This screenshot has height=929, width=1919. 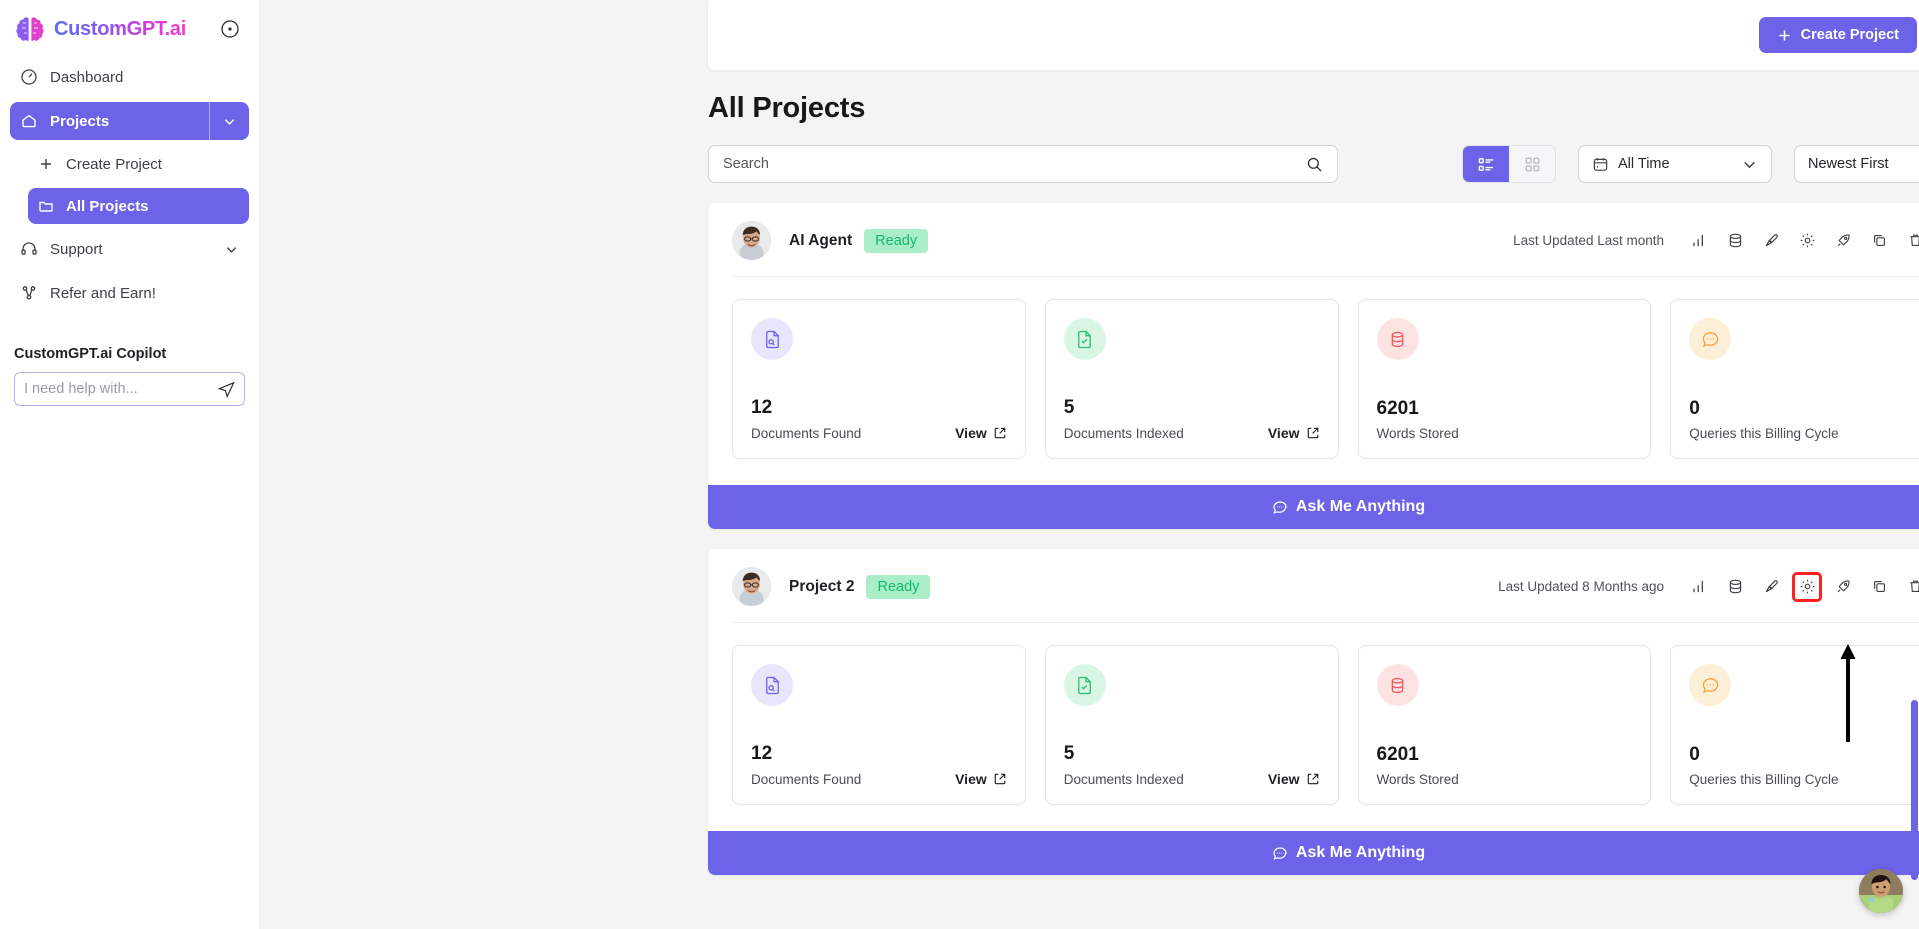 What do you see at coordinates (229, 121) in the screenshot?
I see `sidebar-projects-expand-toggle` at bounding box center [229, 121].